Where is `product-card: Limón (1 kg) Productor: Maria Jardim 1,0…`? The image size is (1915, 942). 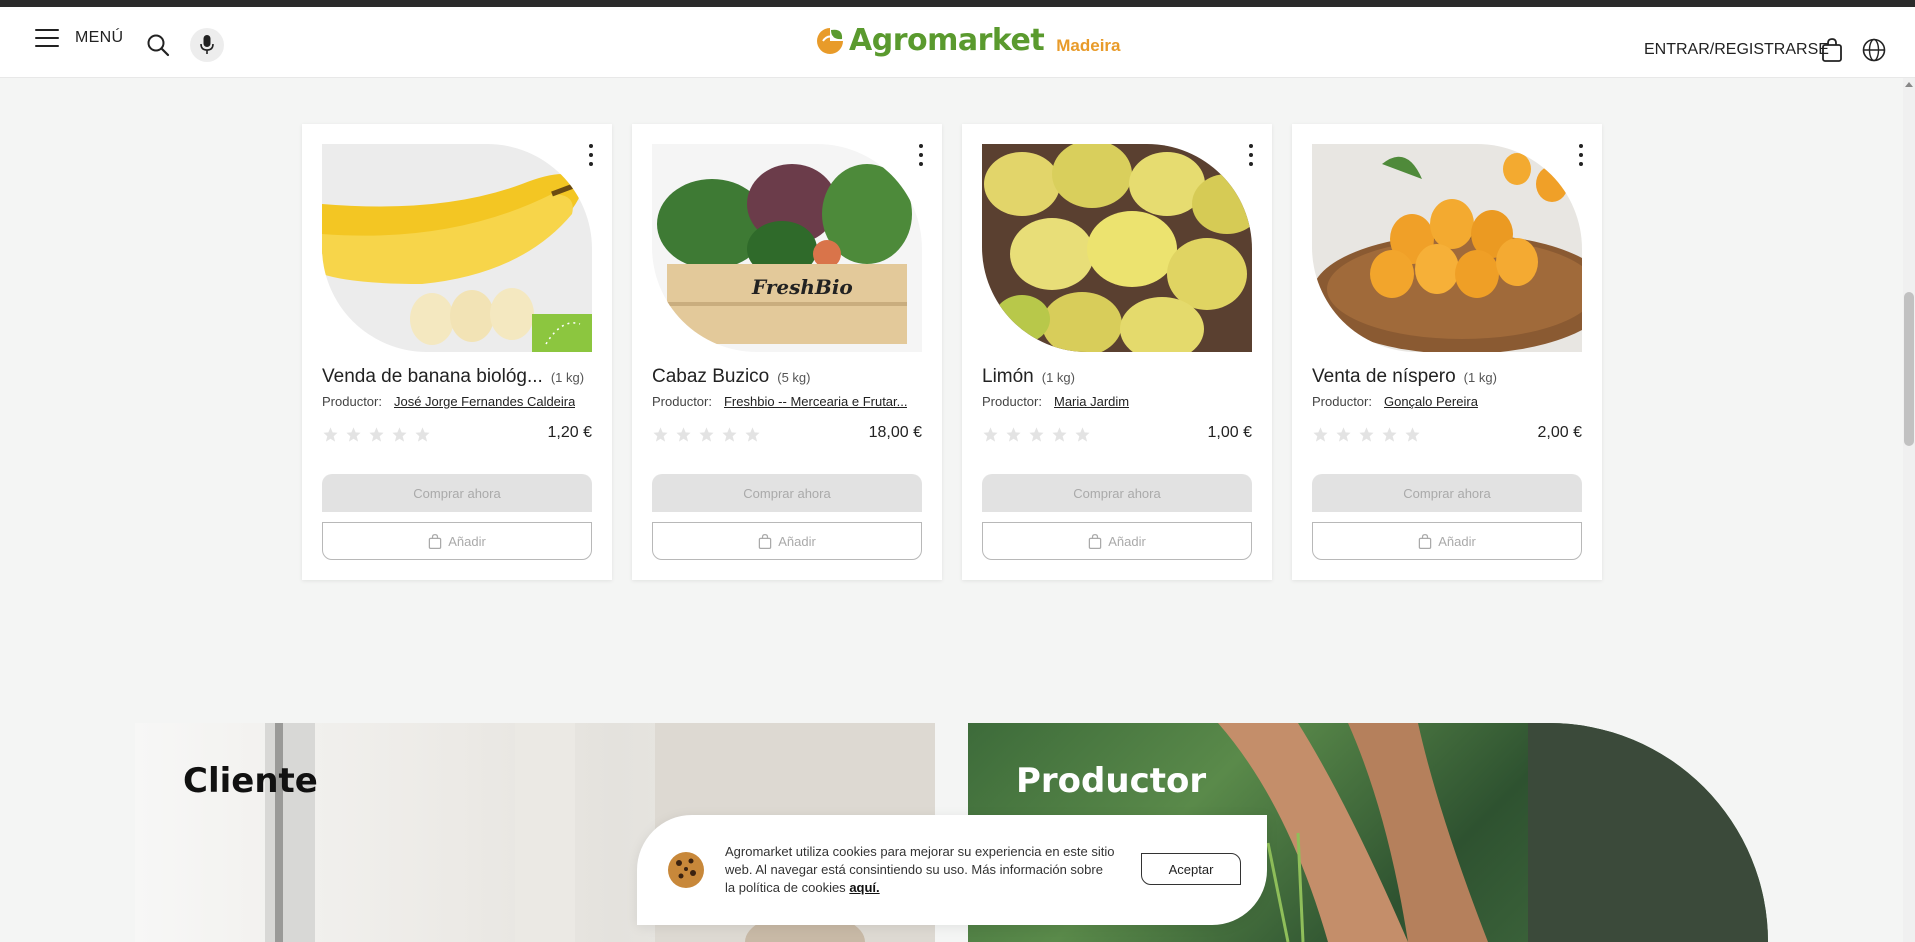
product-card: Limón (1 kg) Productor: Maria Jardim 1,0… is located at coordinates (1117, 352).